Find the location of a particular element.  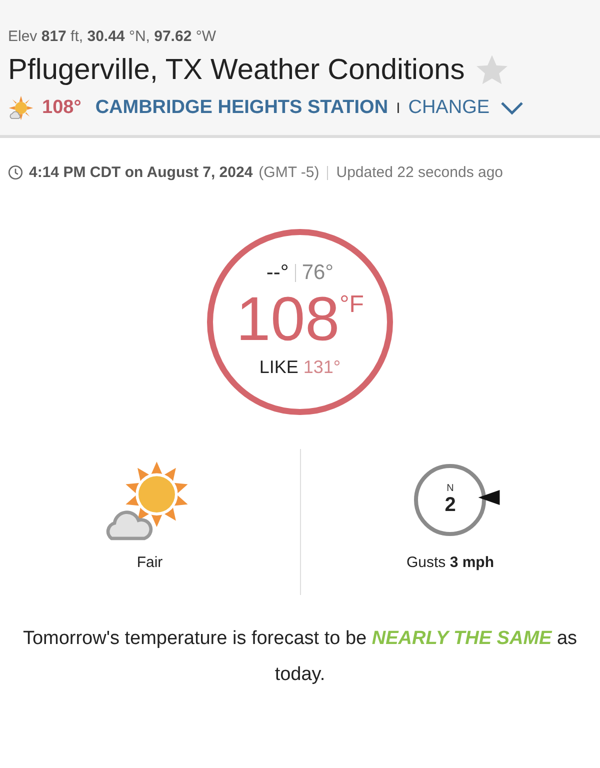

current-temperature: 108° is located at coordinates (62, 108).